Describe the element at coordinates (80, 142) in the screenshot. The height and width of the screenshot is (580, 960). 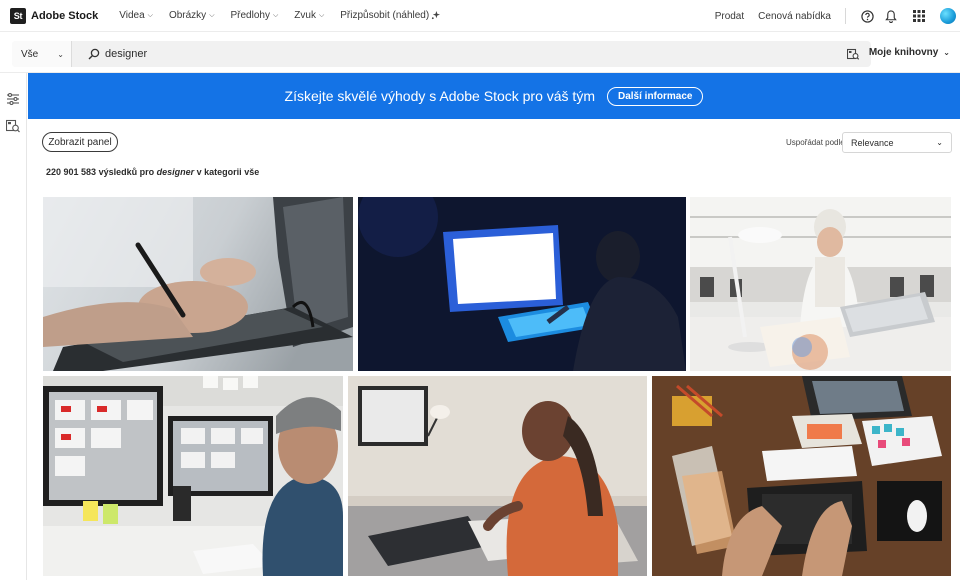
I see `show-panel-button: Zobrazit panel` at that location.